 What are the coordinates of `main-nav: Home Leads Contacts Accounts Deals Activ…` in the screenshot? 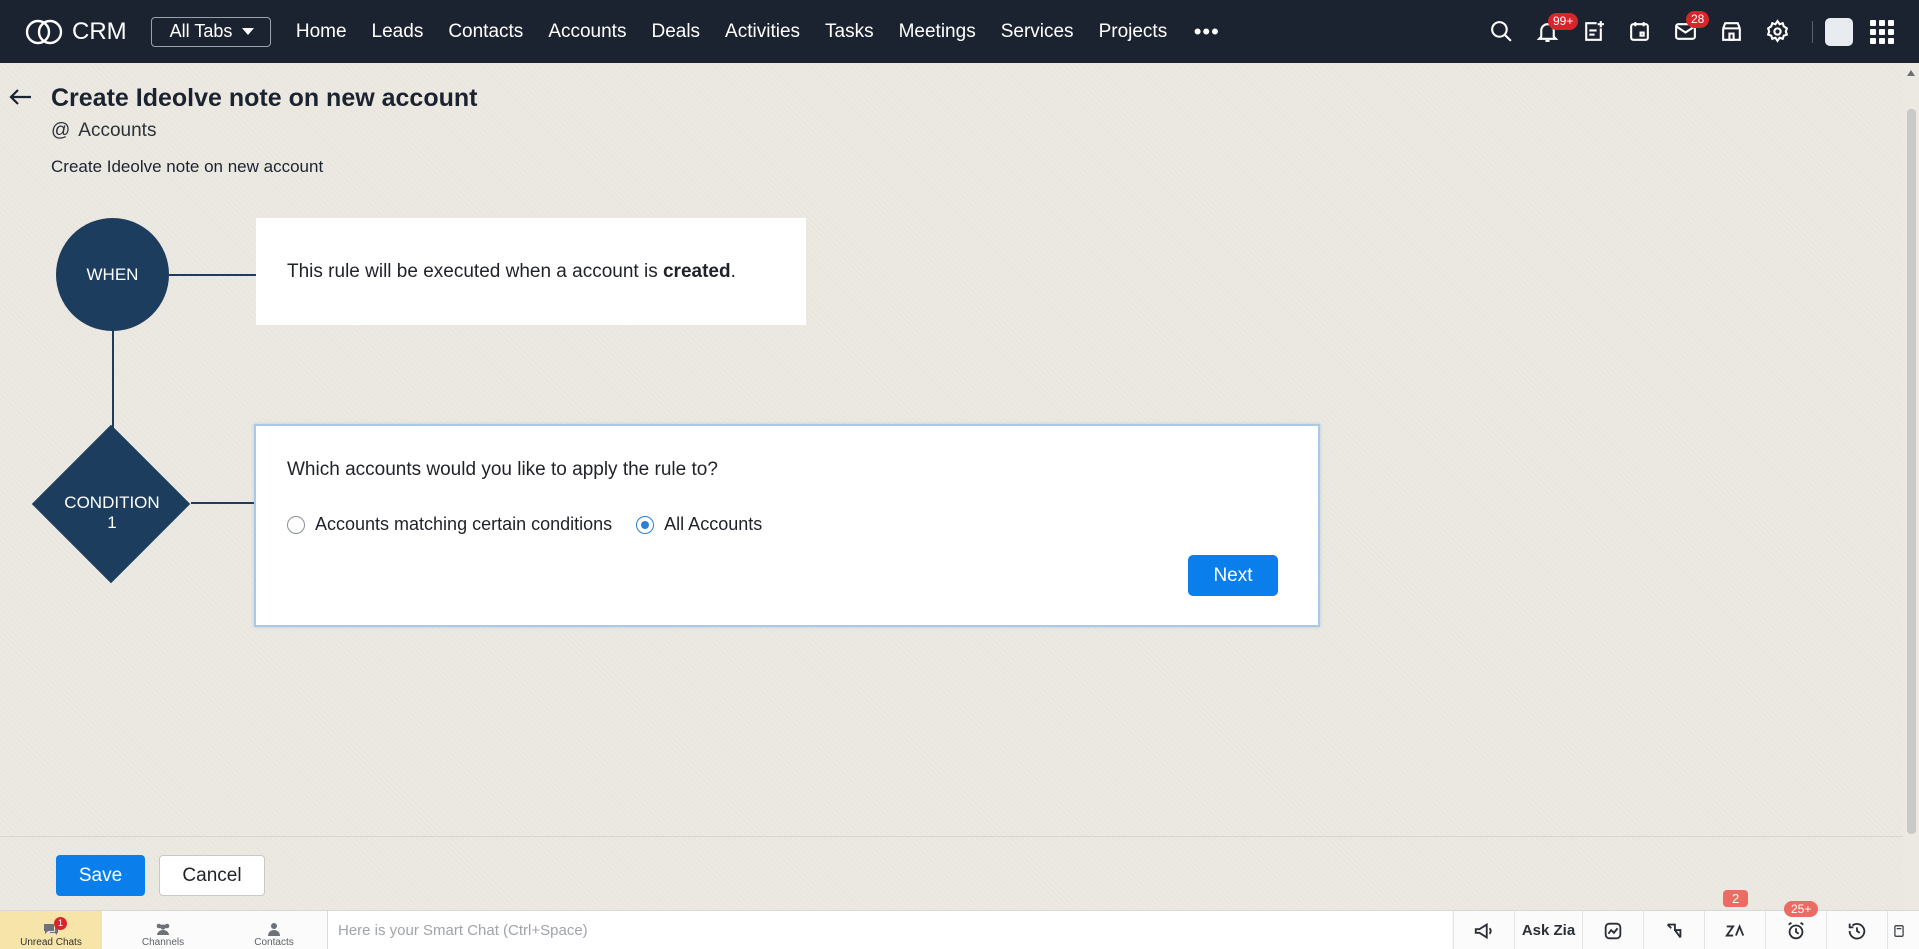 It's located at (731, 32).